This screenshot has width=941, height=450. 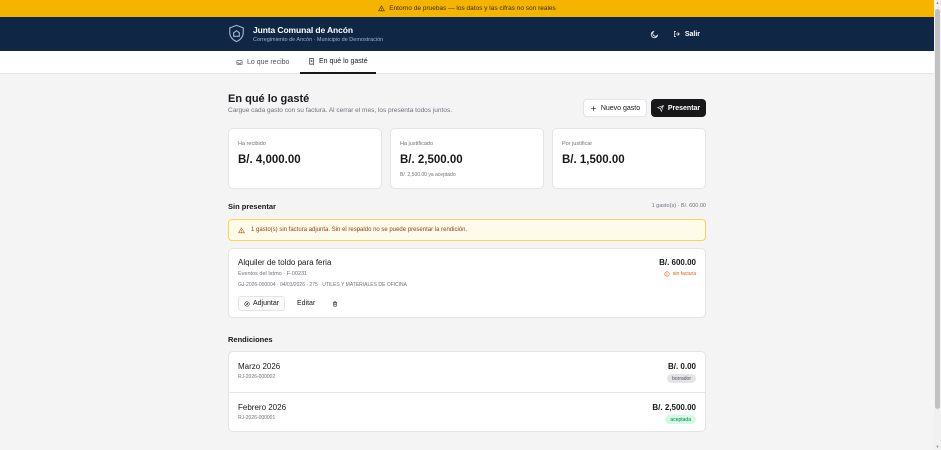 I want to click on tab-lo-que-recibo: Lo que recibo, so click(x=262, y=62).